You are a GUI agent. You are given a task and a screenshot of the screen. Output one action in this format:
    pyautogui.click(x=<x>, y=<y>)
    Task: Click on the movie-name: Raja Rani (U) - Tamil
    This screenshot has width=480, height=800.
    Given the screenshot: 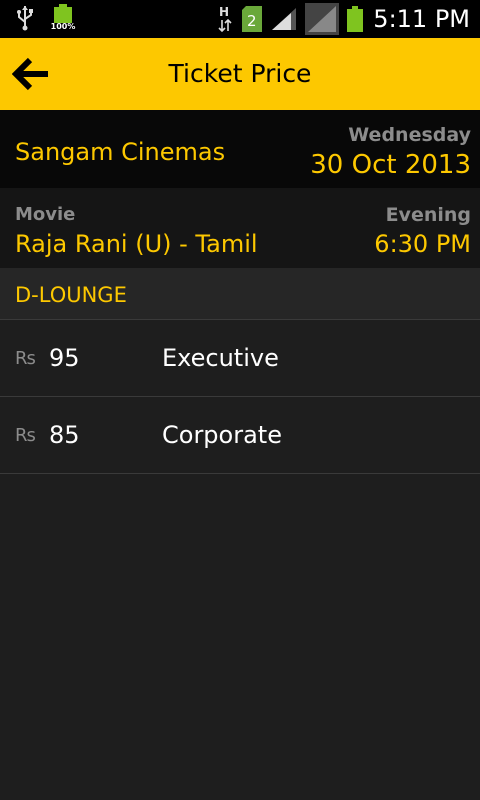 What is the action you would take?
    pyautogui.click(x=136, y=244)
    